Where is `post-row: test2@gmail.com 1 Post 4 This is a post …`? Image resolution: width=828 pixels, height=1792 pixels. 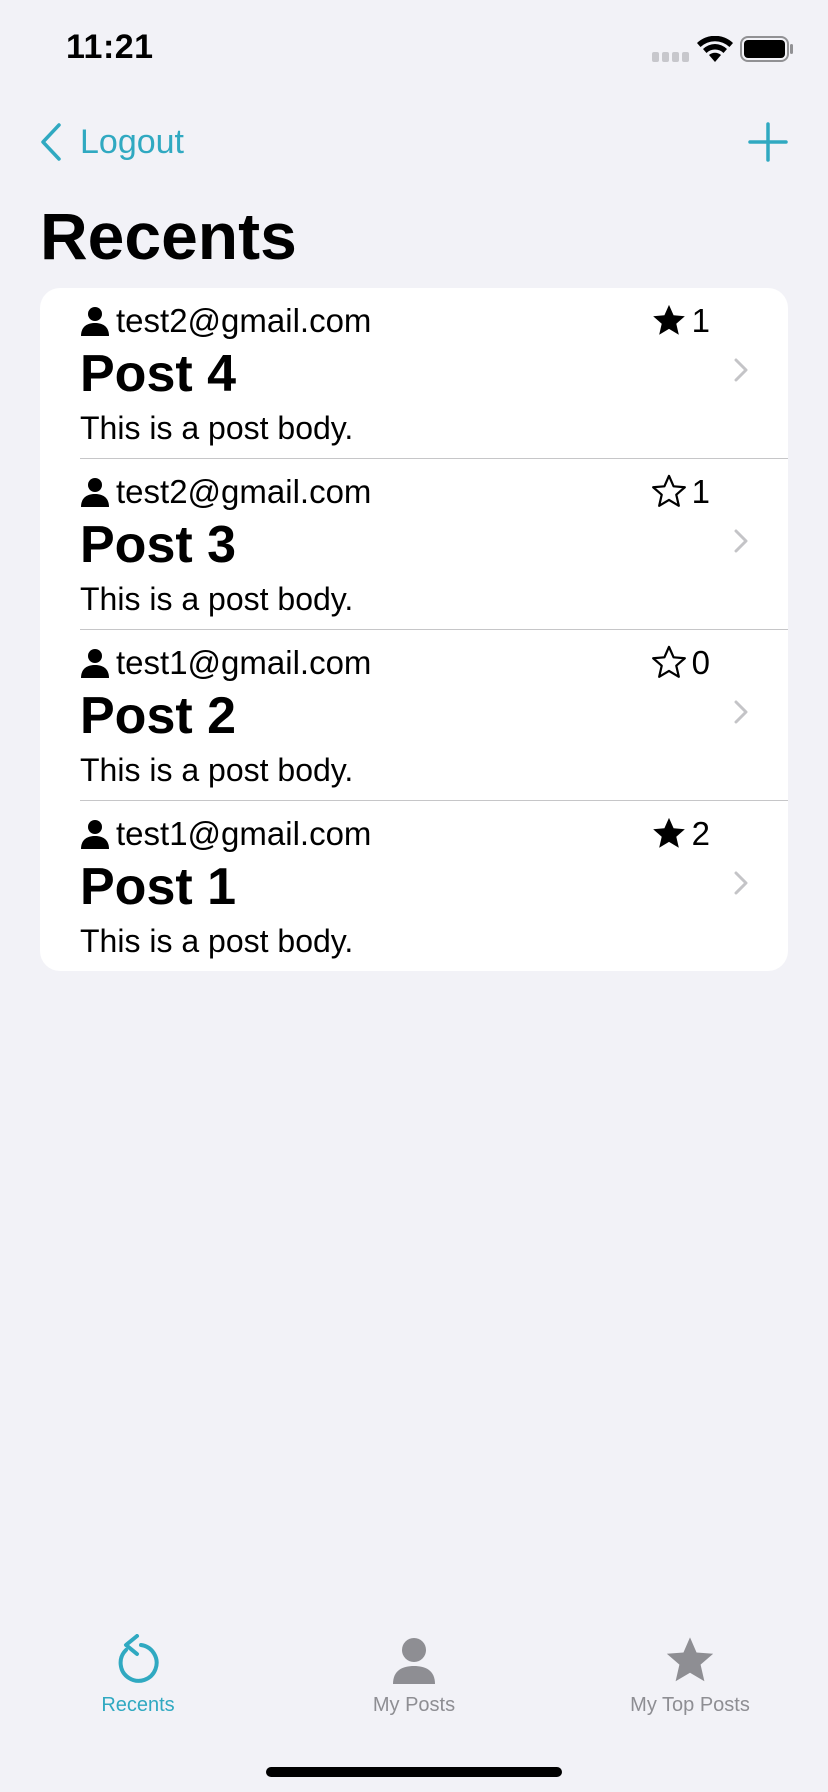 post-row: test2@gmail.com 1 Post 4 This is a post … is located at coordinates (414, 373).